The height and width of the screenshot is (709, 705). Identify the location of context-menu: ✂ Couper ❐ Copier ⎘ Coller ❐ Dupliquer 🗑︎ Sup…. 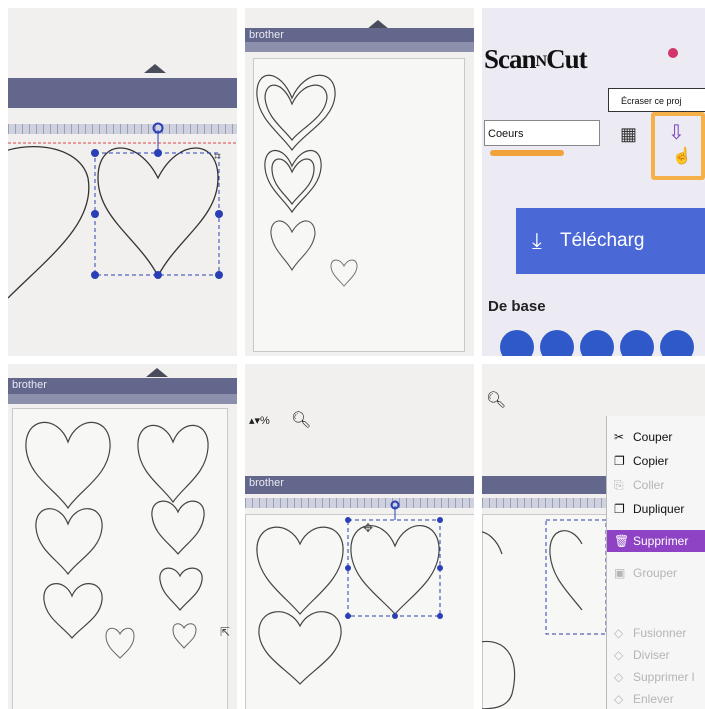
(655, 562).